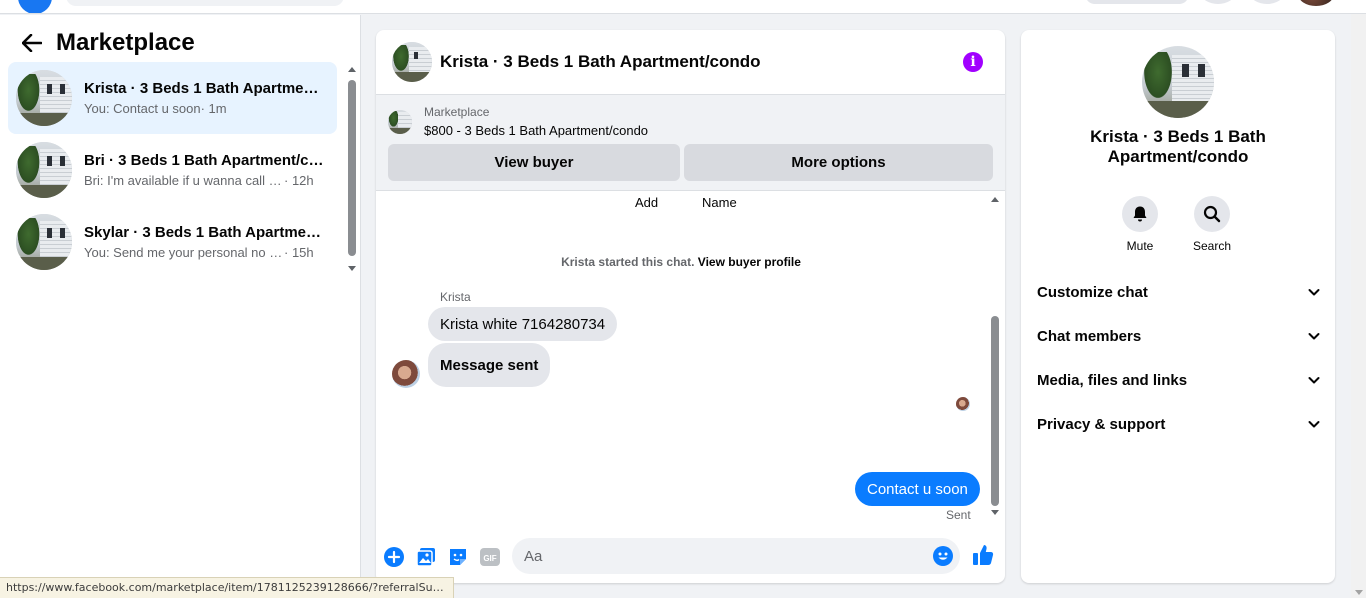 This screenshot has height=598, width=1366. I want to click on search-action: Search, so click(1212, 224).